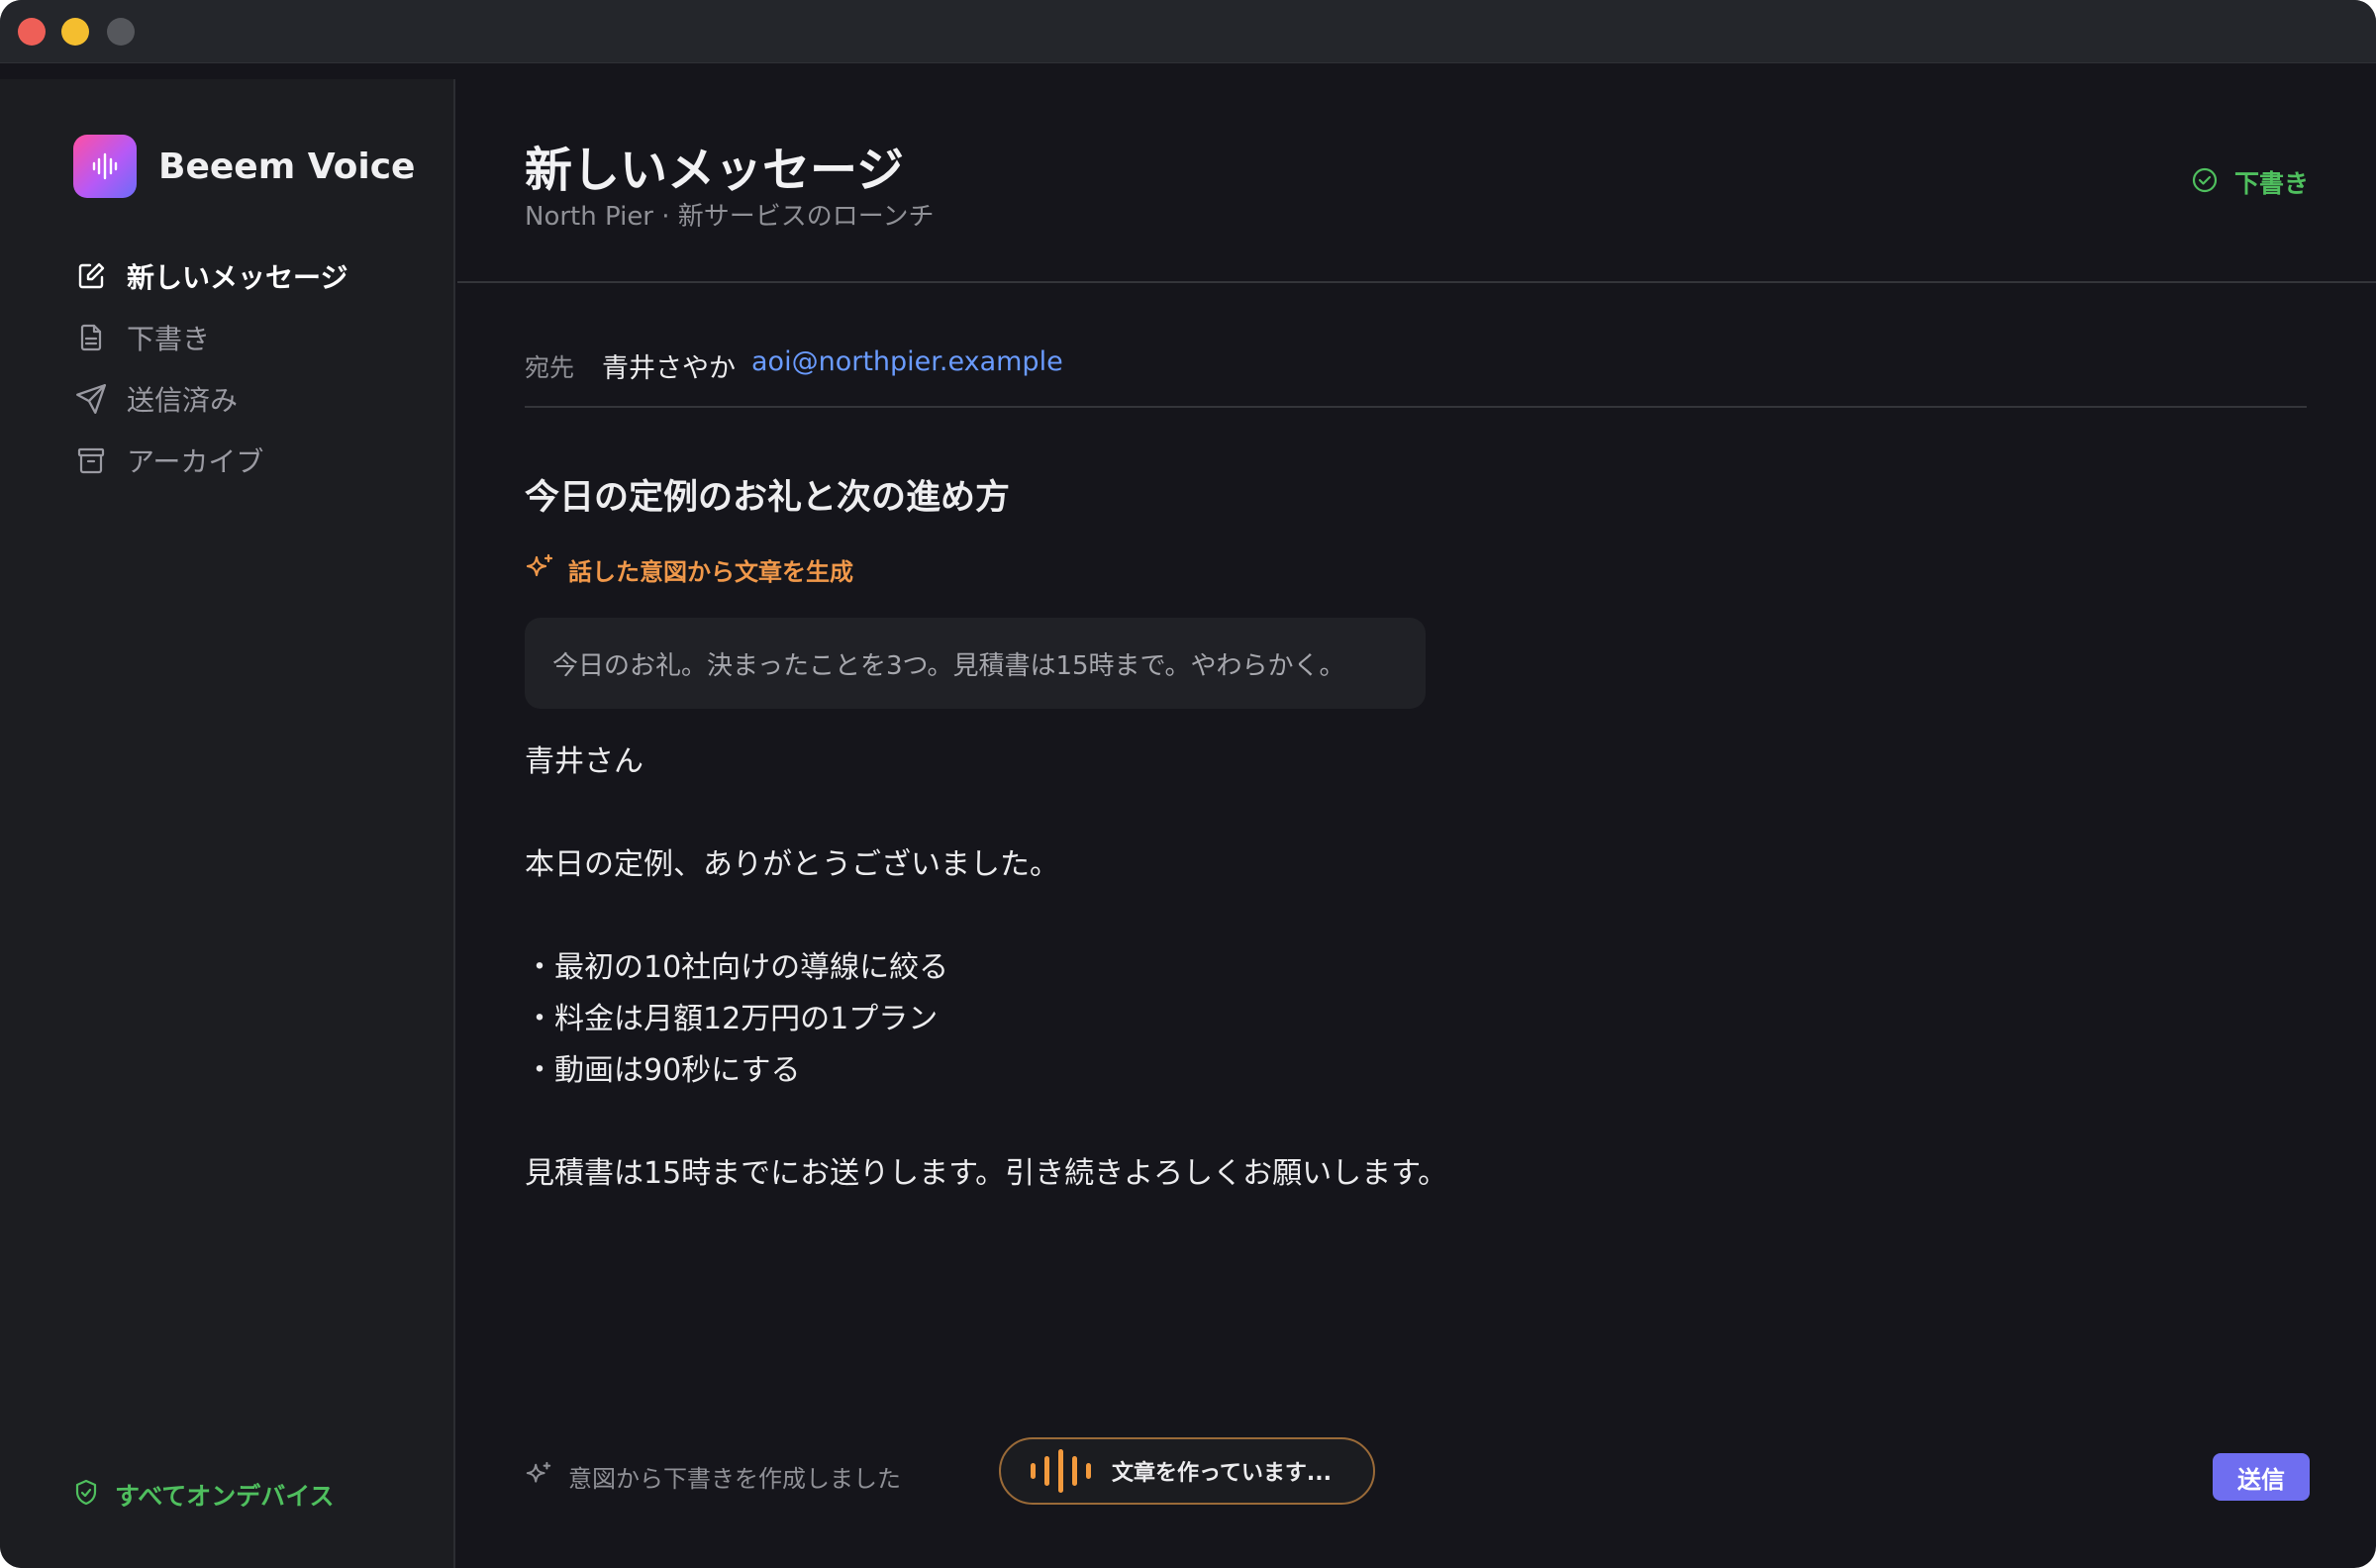  What do you see at coordinates (737, 967) in the screenshot?
I see `body-bullet: ・最初の10社向けの導線に絞る` at bounding box center [737, 967].